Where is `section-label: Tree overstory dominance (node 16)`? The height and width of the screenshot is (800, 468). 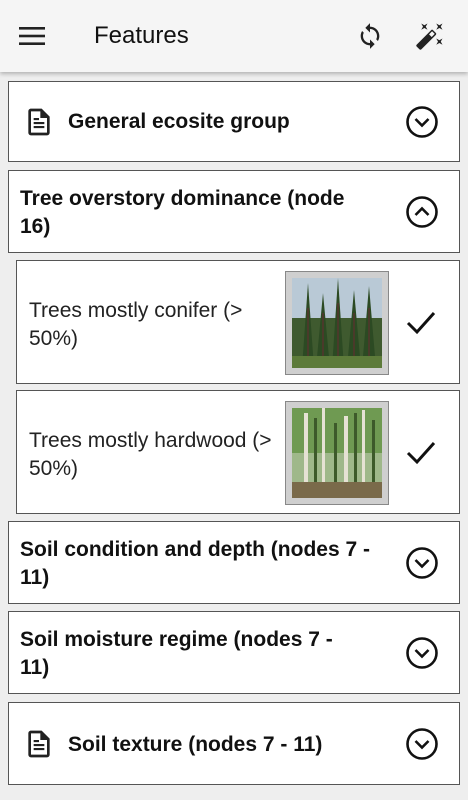
section-label: Tree overstory dominance (node 16) is located at coordinates (182, 212).